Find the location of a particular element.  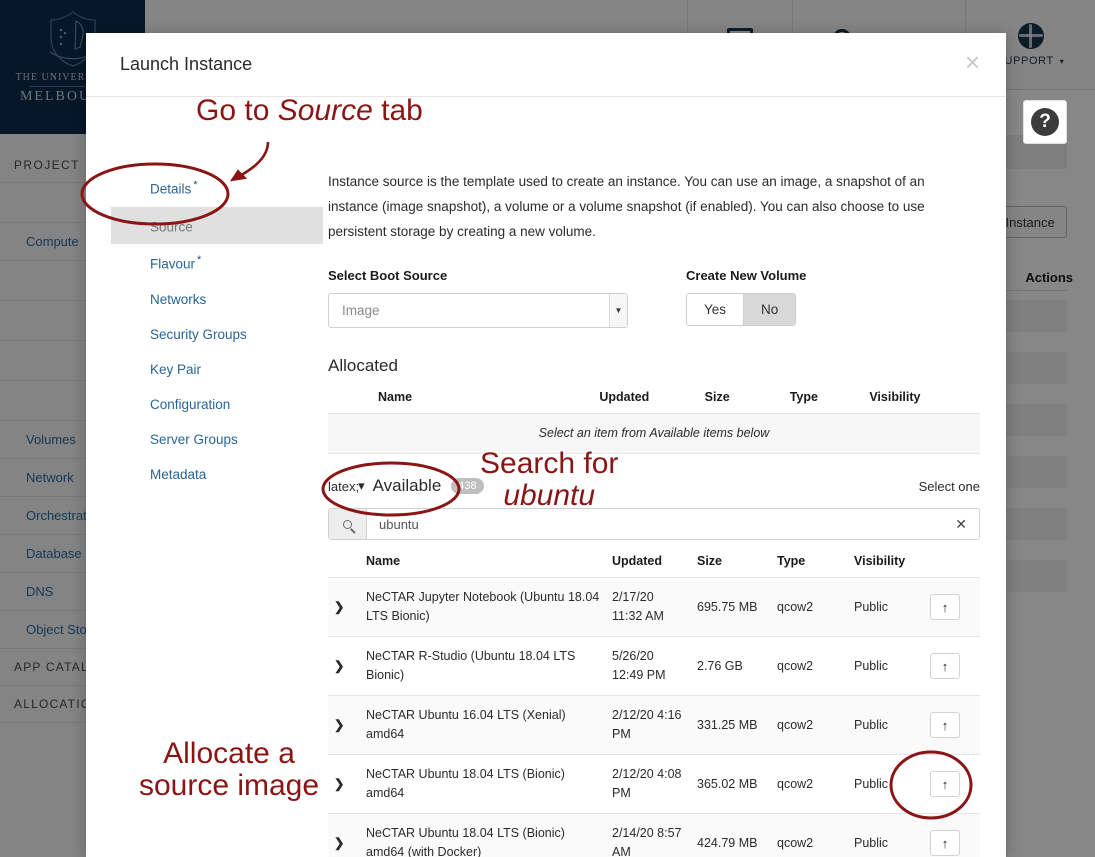

allocated-th-size: Size is located at coordinates (741, 399).